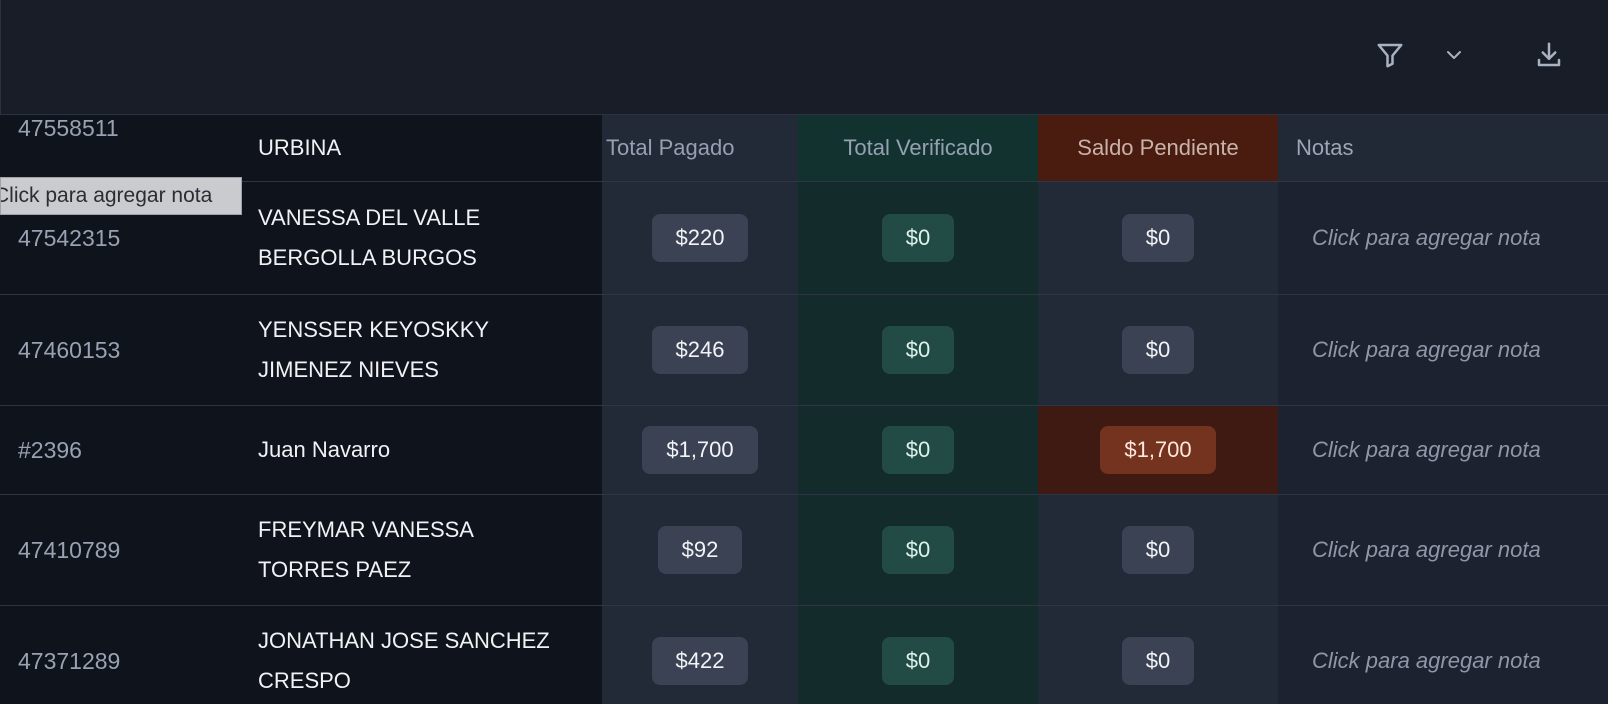 This screenshot has width=1608, height=704. Describe the element at coordinates (68, 128) in the screenshot. I see `partial-row-id-text: 47558511` at that location.